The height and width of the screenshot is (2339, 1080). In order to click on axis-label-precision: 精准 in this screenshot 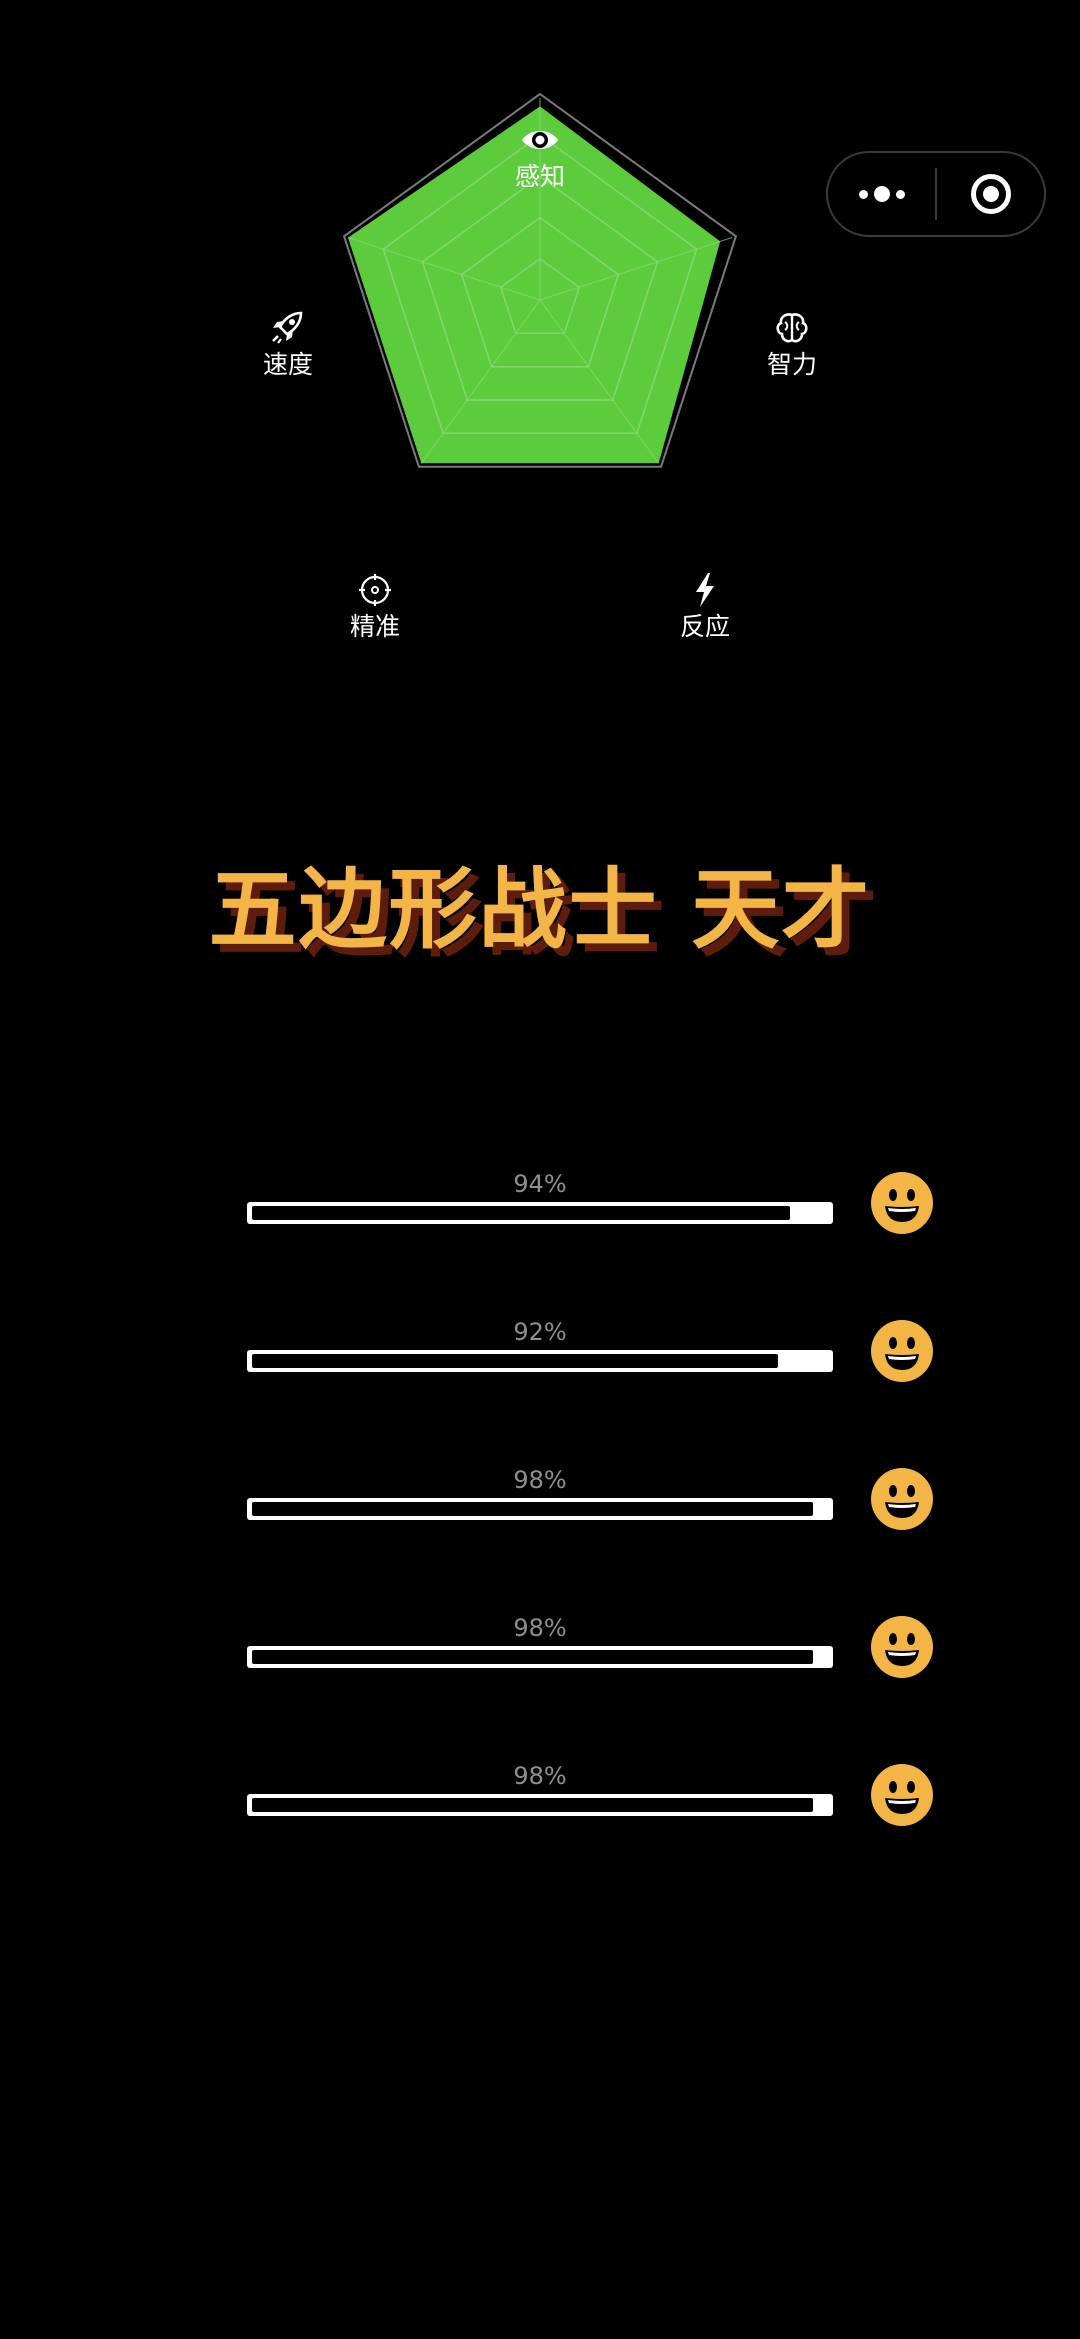, I will do `click(375, 607)`.